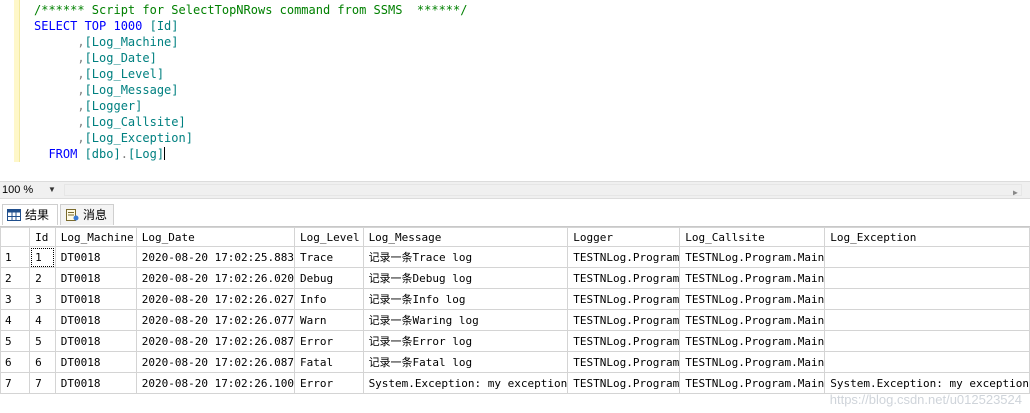 The height and width of the screenshot is (413, 1030). I want to click on code-line: ,[Logger], so click(250, 106).